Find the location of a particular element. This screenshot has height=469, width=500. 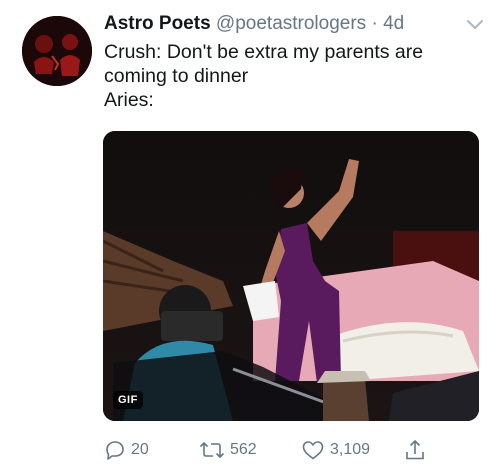

reply-icon is located at coordinates (115, 450).